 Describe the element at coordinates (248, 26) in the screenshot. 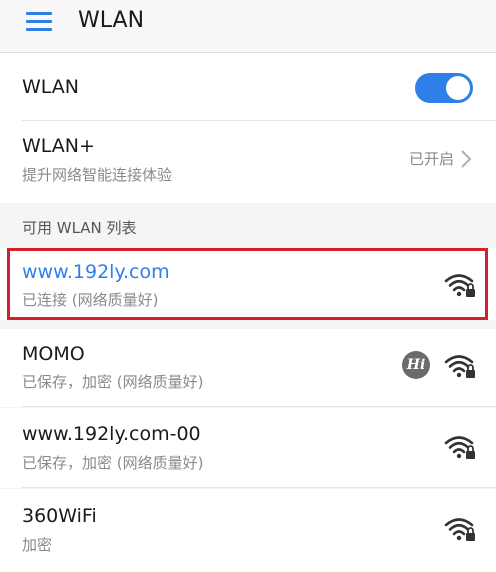

I see `app-bar: WLAN` at that location.